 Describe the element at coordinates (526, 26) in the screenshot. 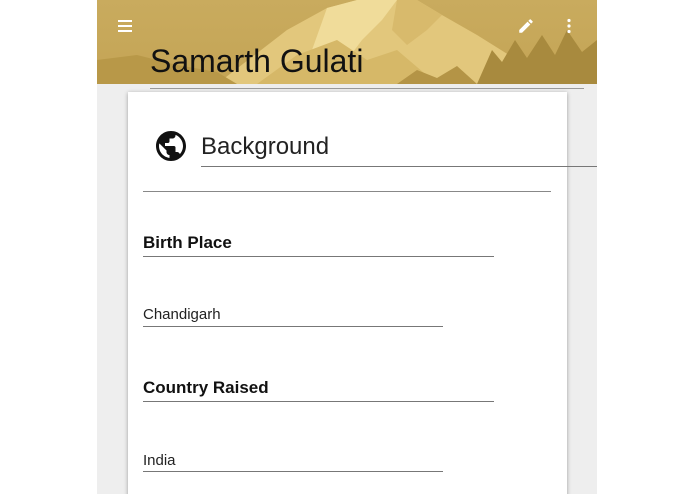

I see `edit-icon` at that location.